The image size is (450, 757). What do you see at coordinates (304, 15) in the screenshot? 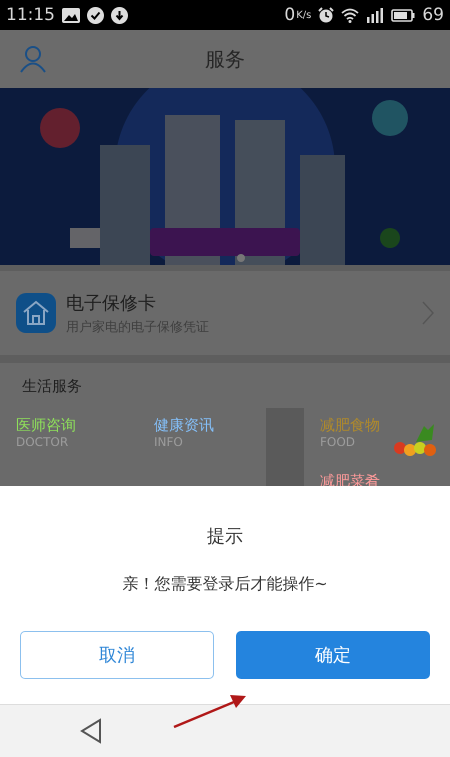
I see `speed-unit: K/s` at bounding box center [304, 15].